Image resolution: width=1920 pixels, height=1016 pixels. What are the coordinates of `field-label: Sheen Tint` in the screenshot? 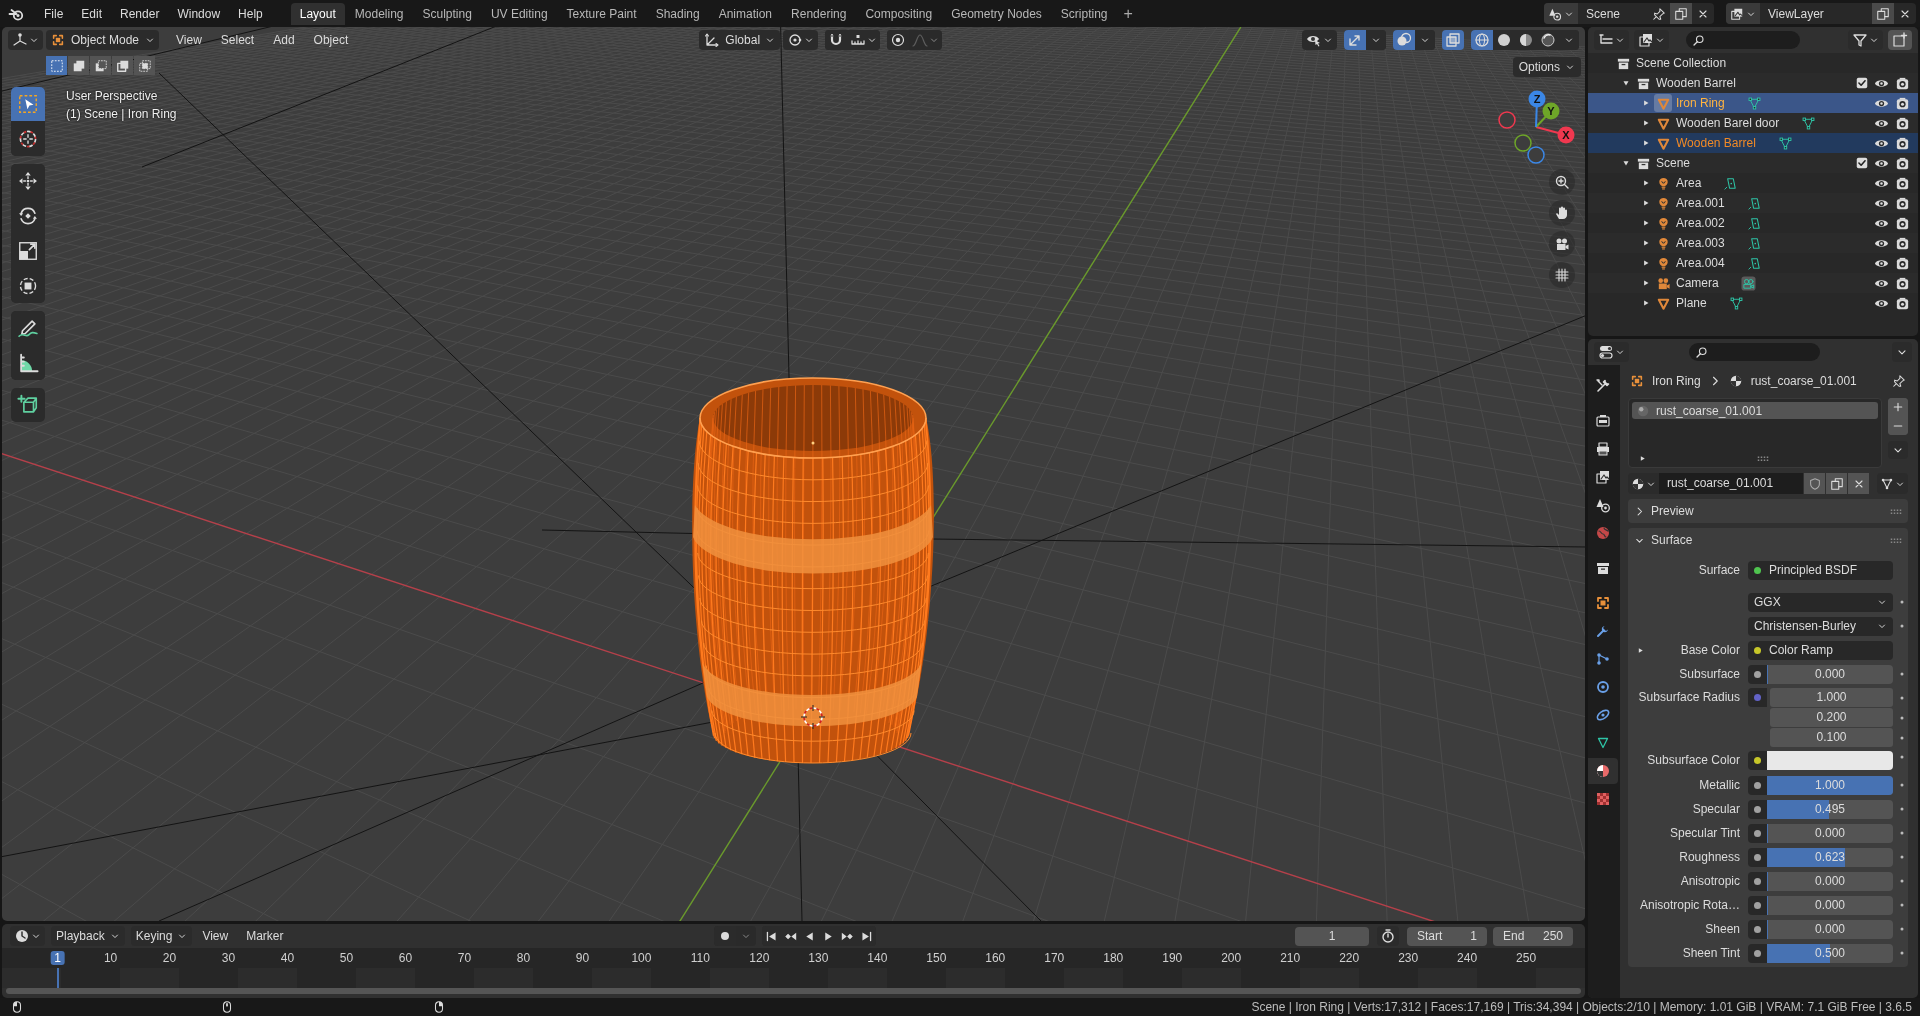 It's located at (1711, 953).